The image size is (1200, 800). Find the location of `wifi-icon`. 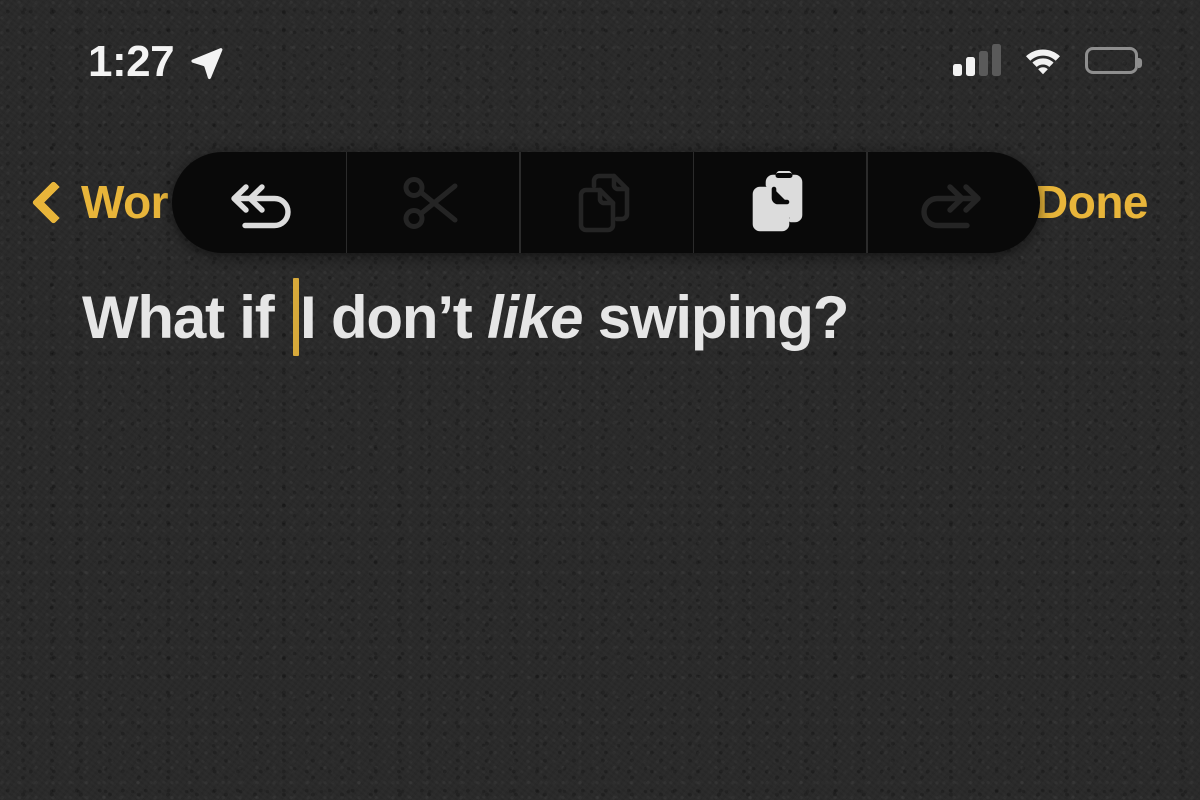

wifi-icon is located at coordinates (1043, 60).